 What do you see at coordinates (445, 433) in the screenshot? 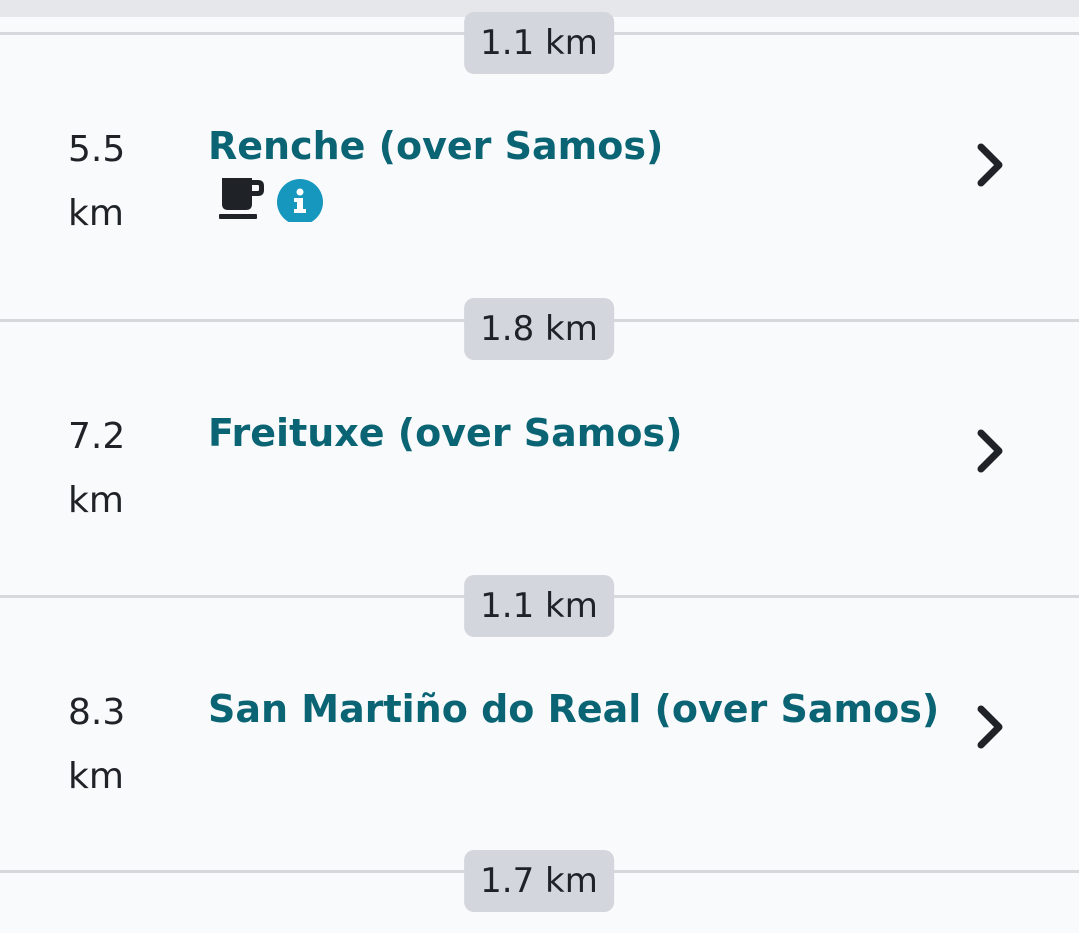
I see `stop-name: Freituxe (over Samos)` at bounding box center [445, 433].